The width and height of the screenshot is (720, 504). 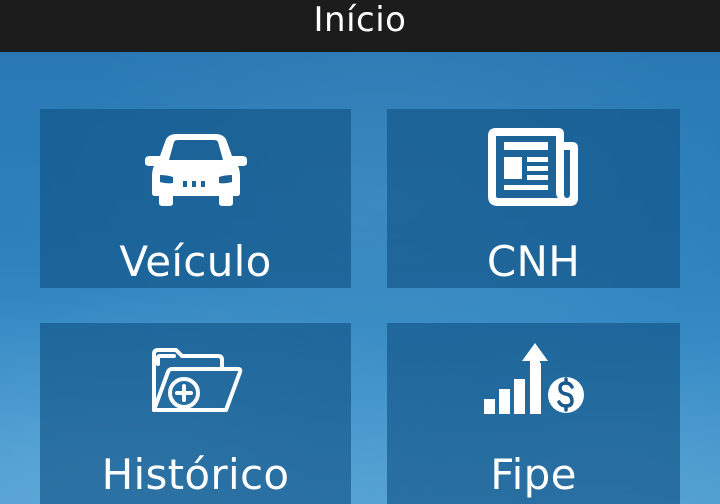 What do you see at coordinates (195, 261) in the screenshot?
I see `menu-tile-label: Veículo` at bounding box center [195, 261].